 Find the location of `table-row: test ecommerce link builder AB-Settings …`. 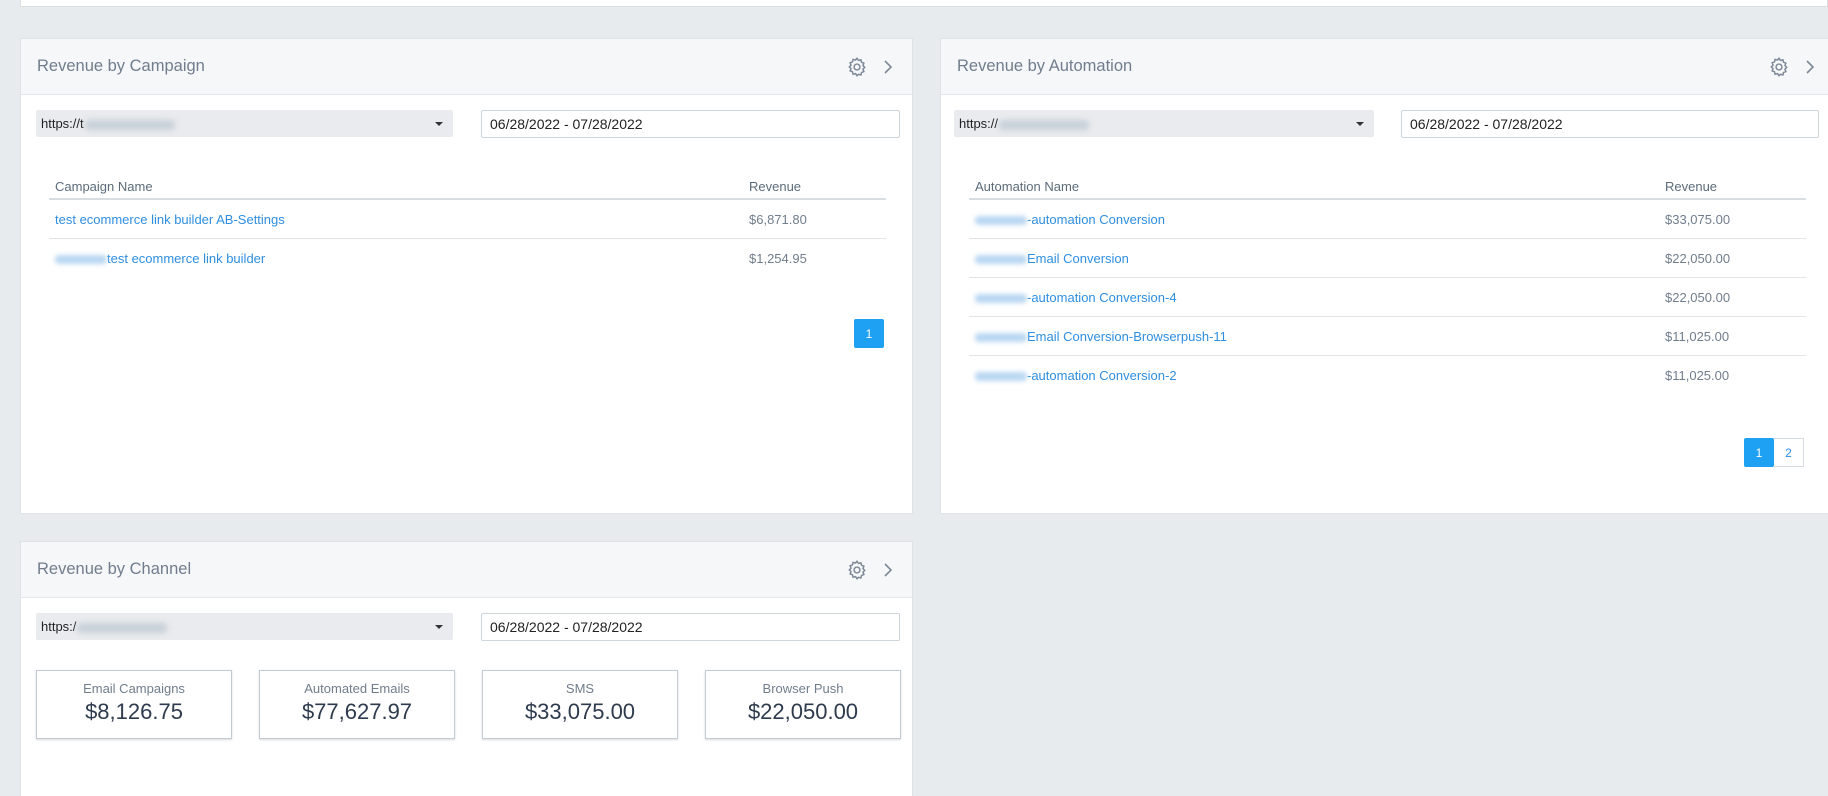

table-row: test ecommerce link builder AB-Settings … is located at coordinates (467, 219).